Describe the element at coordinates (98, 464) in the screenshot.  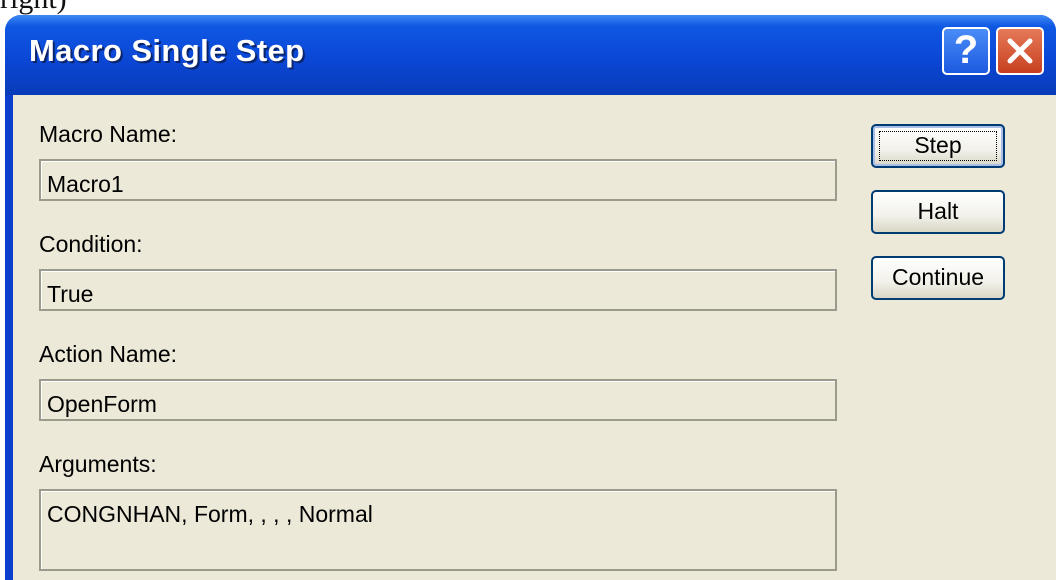
I see `arguments-label: Arguments:` at that location.